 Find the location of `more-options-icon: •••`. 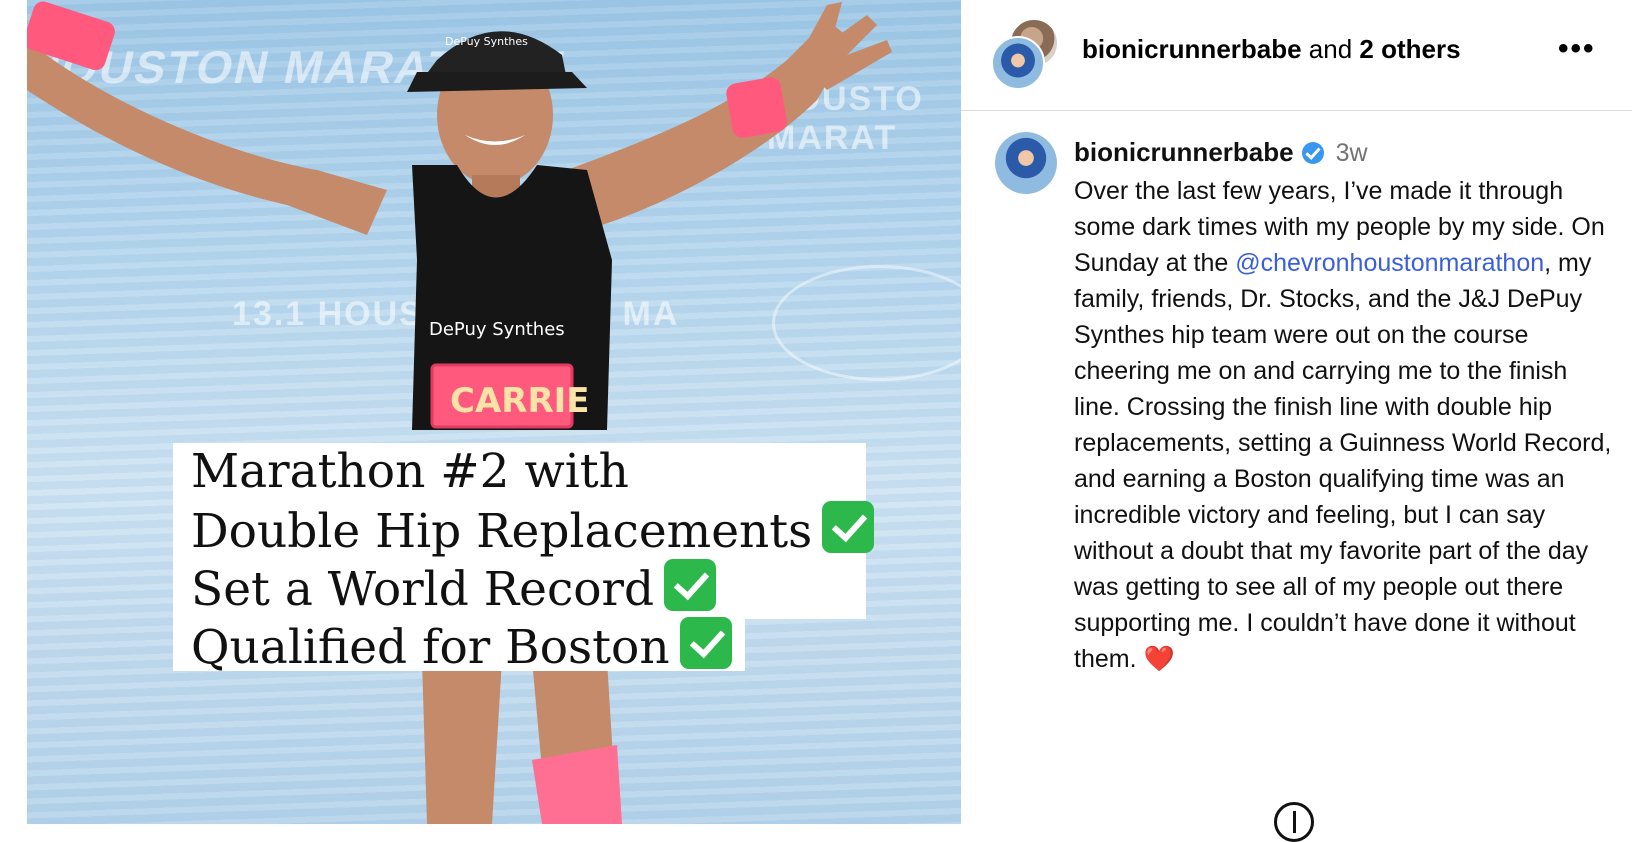

more-options-icon: ••• is located at coordinates (1577, 49).